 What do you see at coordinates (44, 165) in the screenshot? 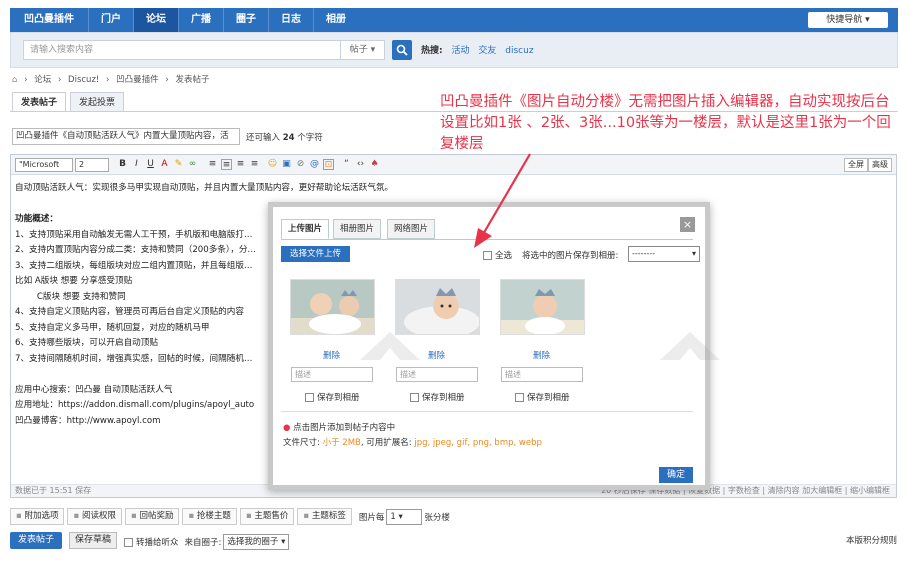
I see `font-family-select: "Microsoft` at bounding box center [44, 165].